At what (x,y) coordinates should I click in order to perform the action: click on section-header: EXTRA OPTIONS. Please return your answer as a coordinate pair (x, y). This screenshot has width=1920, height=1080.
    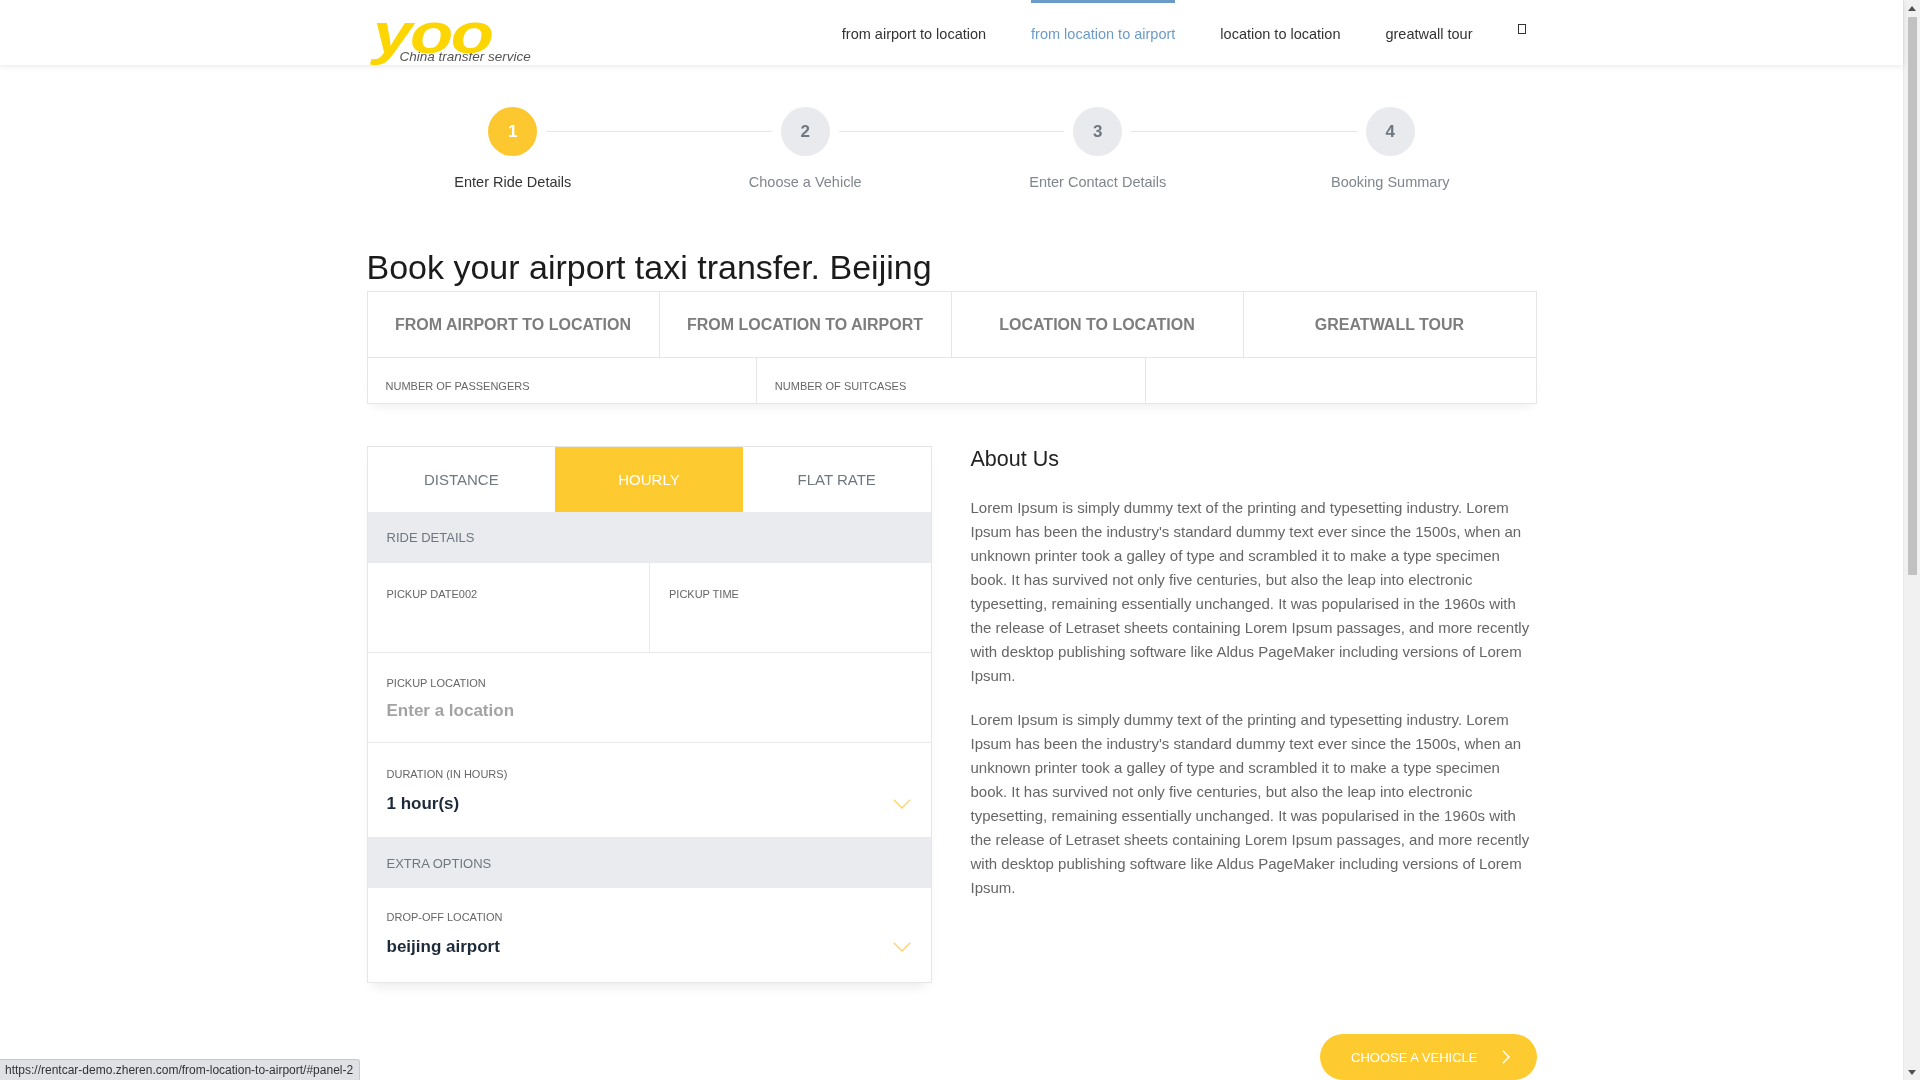
    Looking at the image, I should click on (649, 863).